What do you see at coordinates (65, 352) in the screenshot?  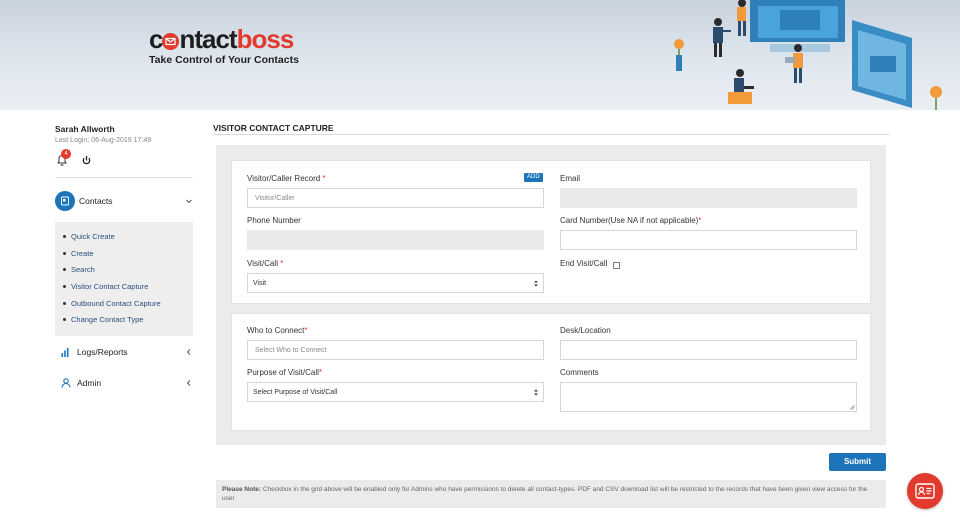 I see `bar-chart-icon` at bounding box center [65, 352].